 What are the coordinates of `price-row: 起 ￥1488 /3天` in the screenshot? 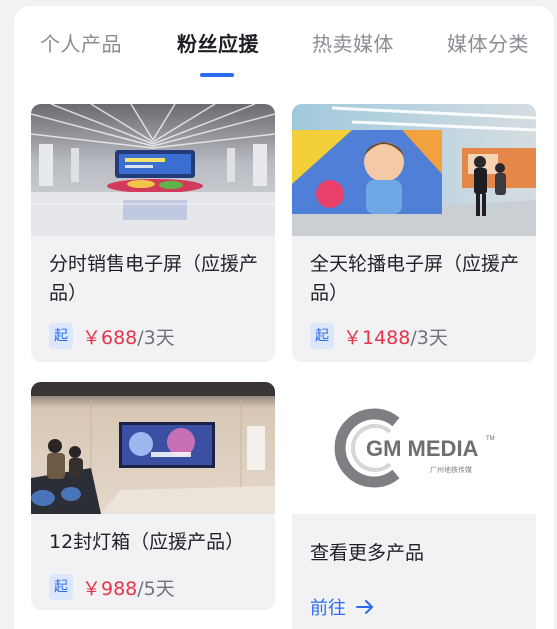 It's located at (379, 336).